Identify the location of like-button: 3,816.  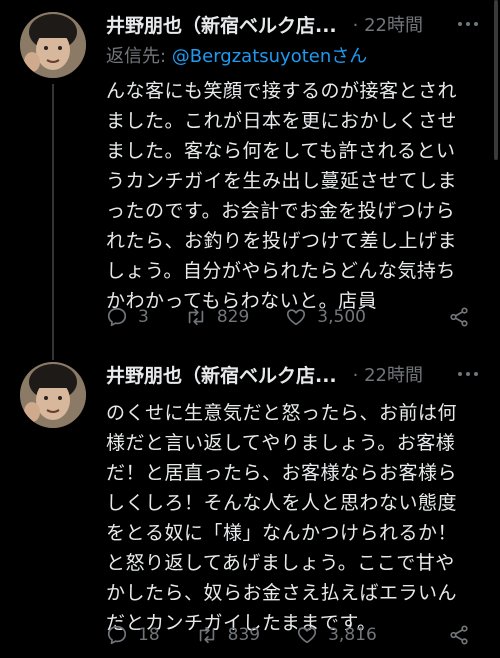
(336, 635).